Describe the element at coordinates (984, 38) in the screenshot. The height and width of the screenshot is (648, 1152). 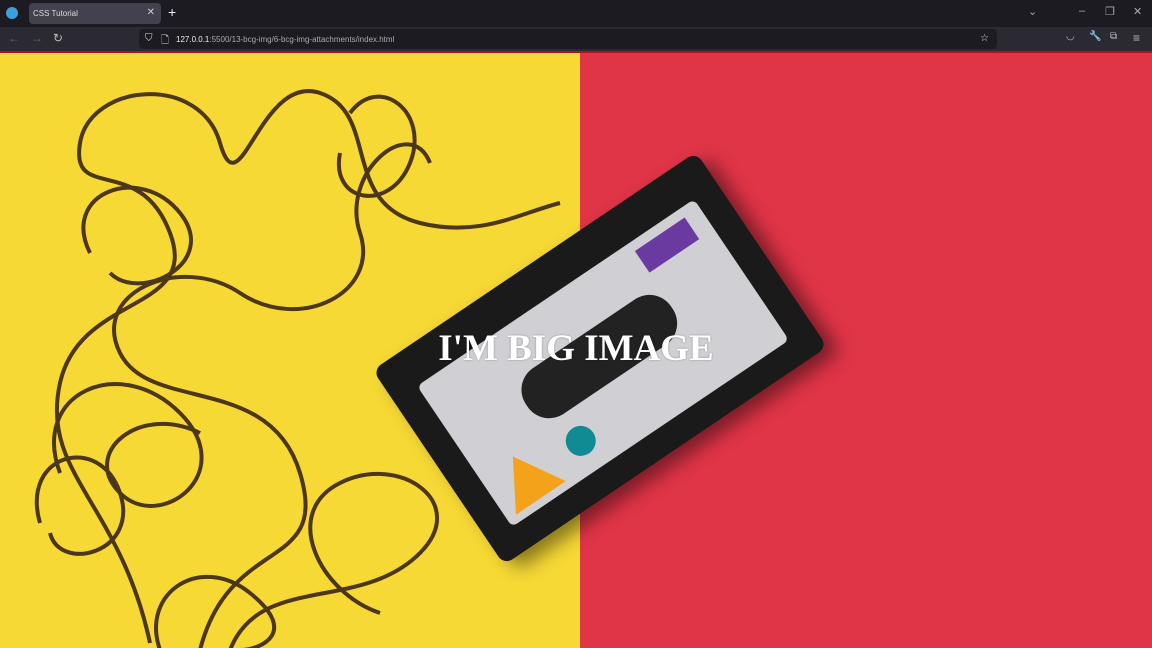
I see `bookmark-star-icon: ☆` at that location.